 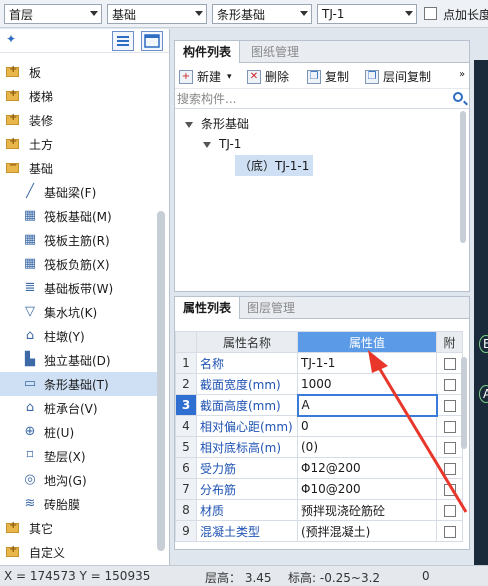 What do you see at coordinates (80, 120) in the screenshot?
I see `sidebar-item: 装修` at bounding box center [80, 120].